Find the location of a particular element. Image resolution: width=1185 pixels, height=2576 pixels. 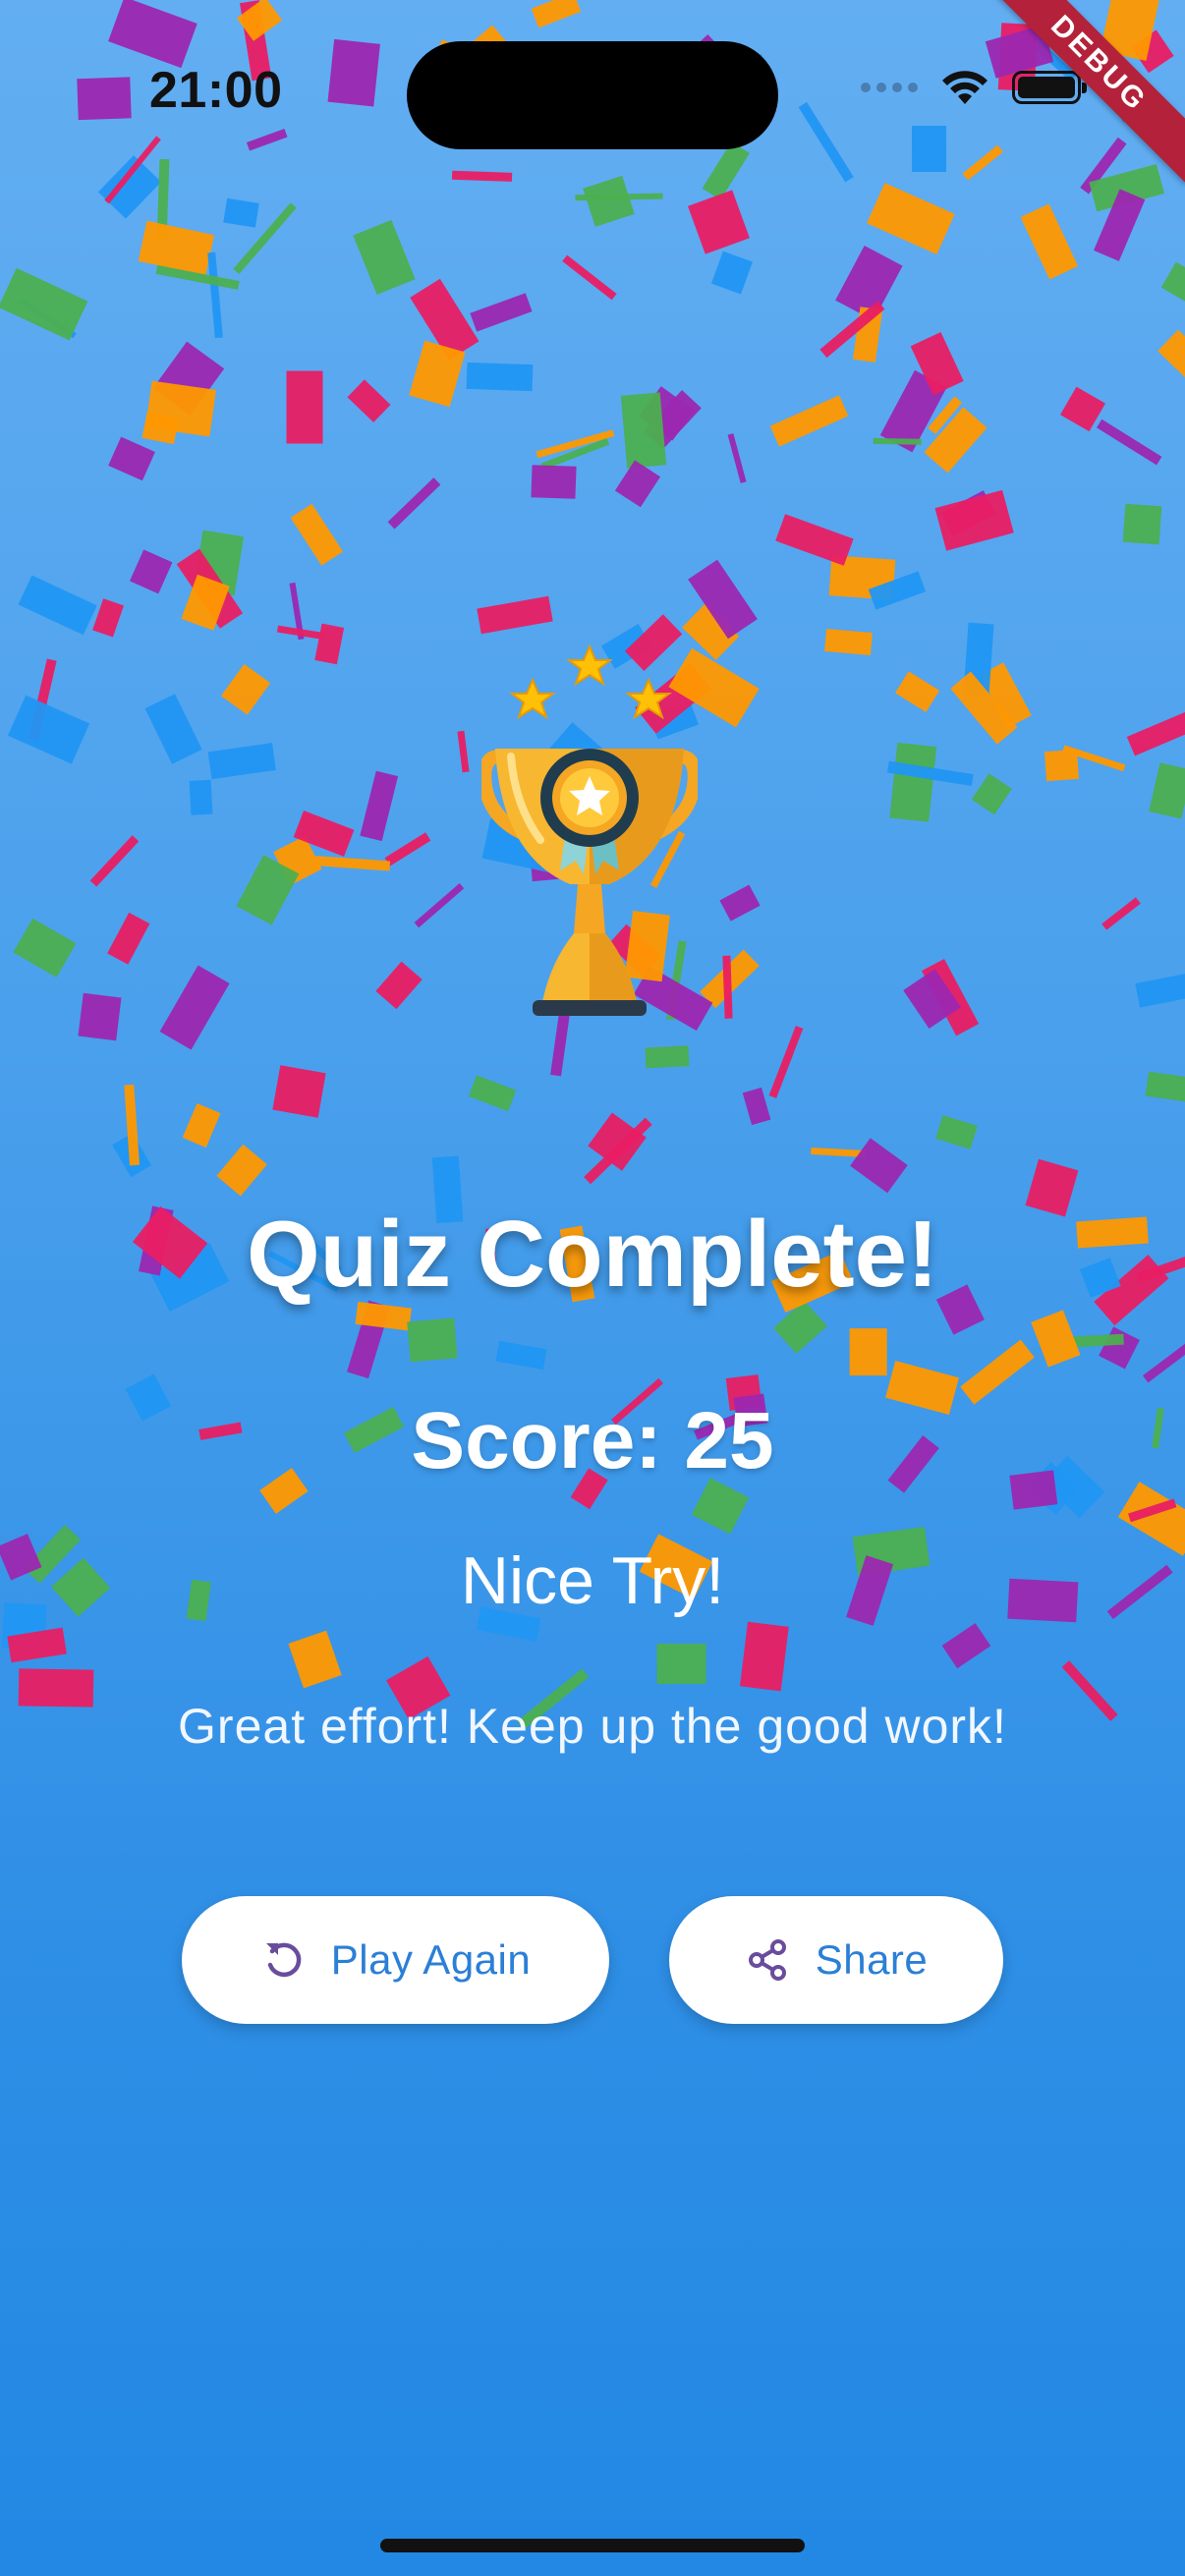

play-again-button: Play Again is located at coordinates (396, 1960).